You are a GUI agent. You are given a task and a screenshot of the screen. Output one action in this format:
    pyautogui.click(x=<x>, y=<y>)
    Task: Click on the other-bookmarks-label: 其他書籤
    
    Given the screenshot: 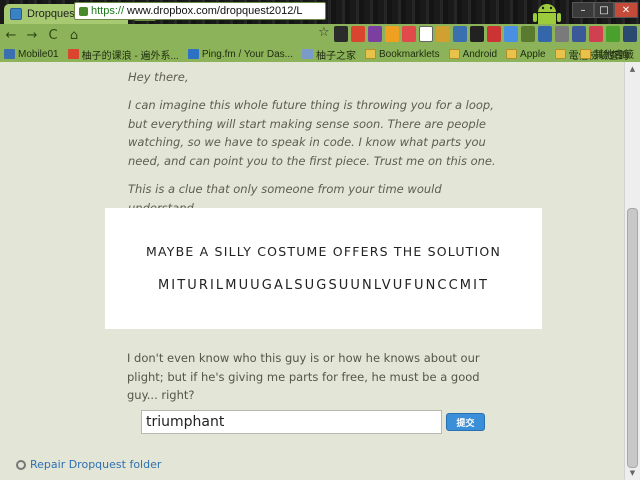 What is the action you would take?
    pyautogui.click(x=614, y=55)
    